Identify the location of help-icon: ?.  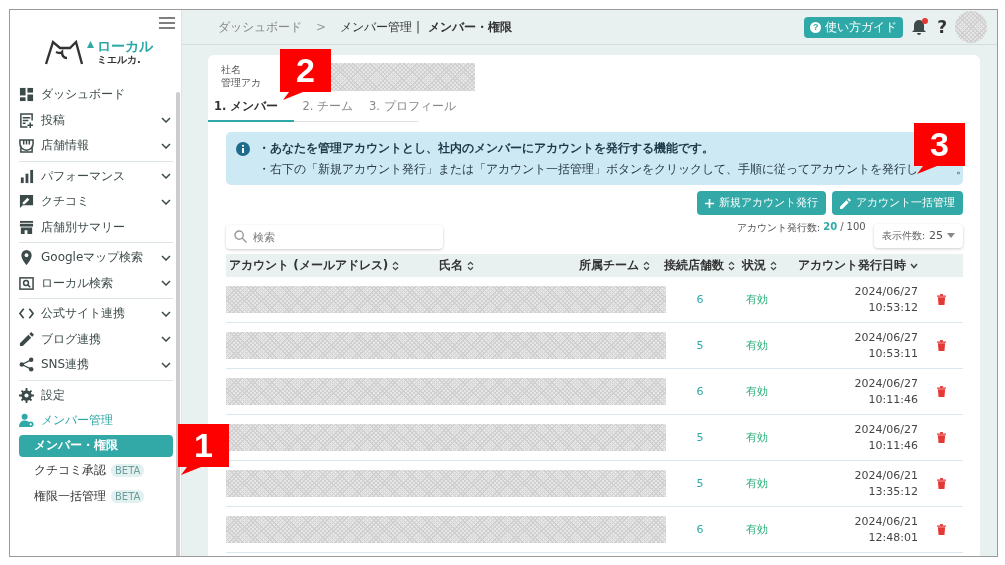
(942, 27).